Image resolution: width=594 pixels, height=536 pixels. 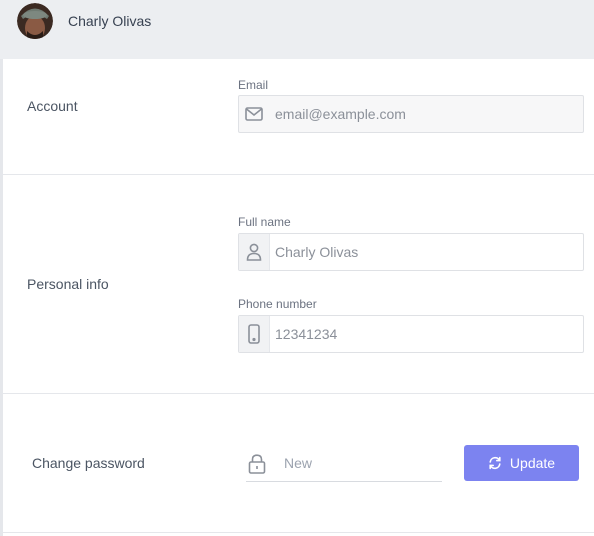 I want to click on new-password-field, so click(x=344, y=463).